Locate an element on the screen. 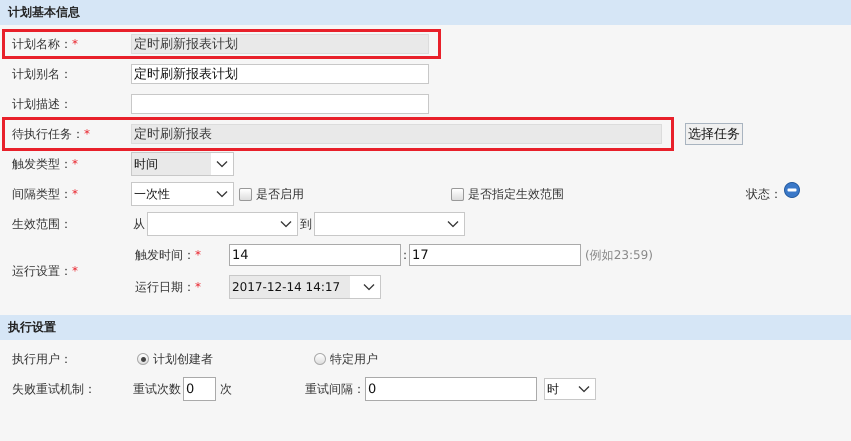 This screenshot has height=441, width=851. field-label: 失败重试机制： is located at coordinates (54, 389).